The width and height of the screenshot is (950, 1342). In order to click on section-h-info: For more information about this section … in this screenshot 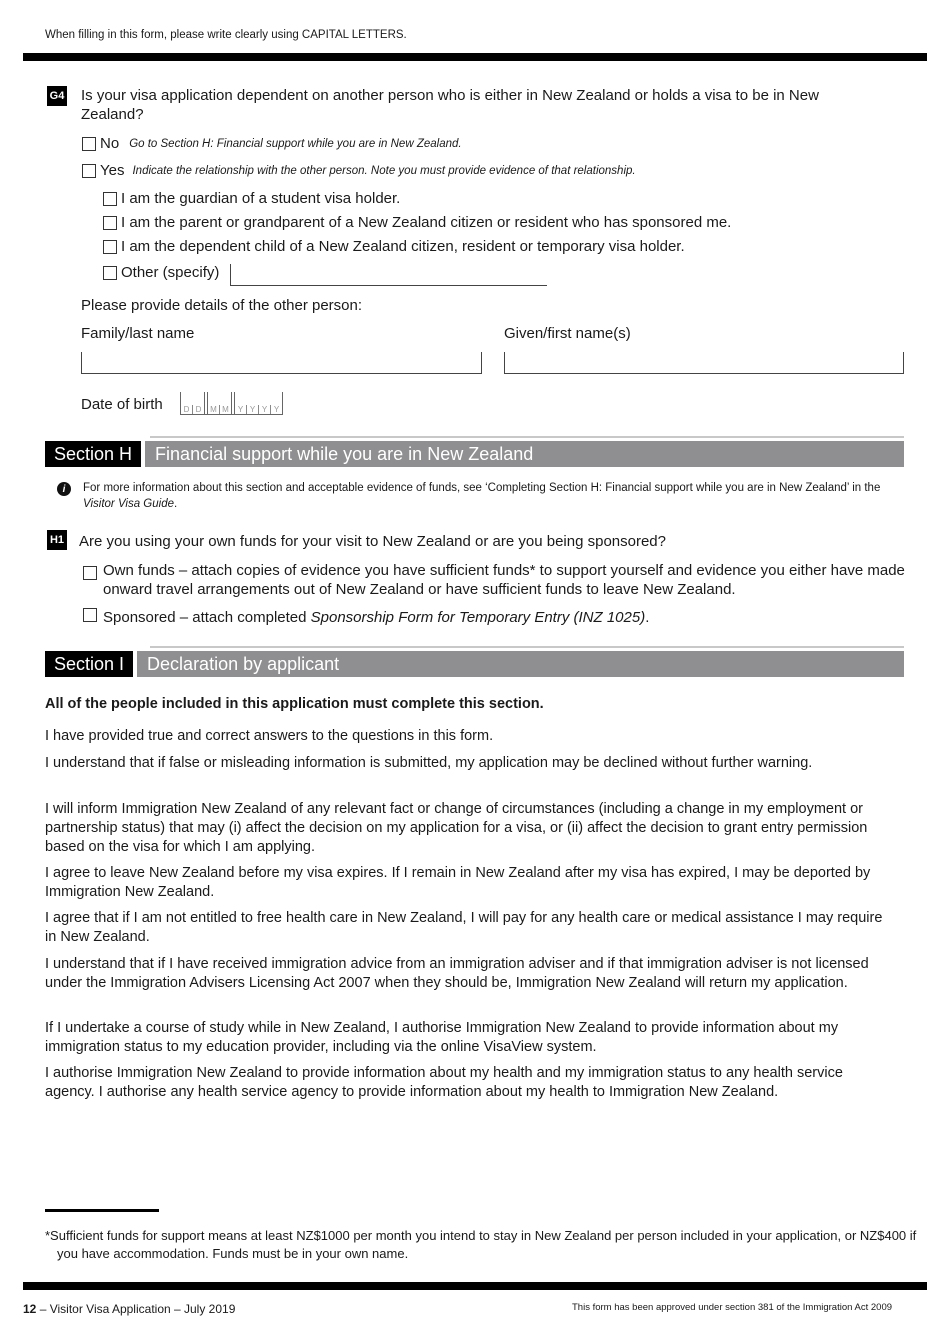, I will do `click(488, 496)`.